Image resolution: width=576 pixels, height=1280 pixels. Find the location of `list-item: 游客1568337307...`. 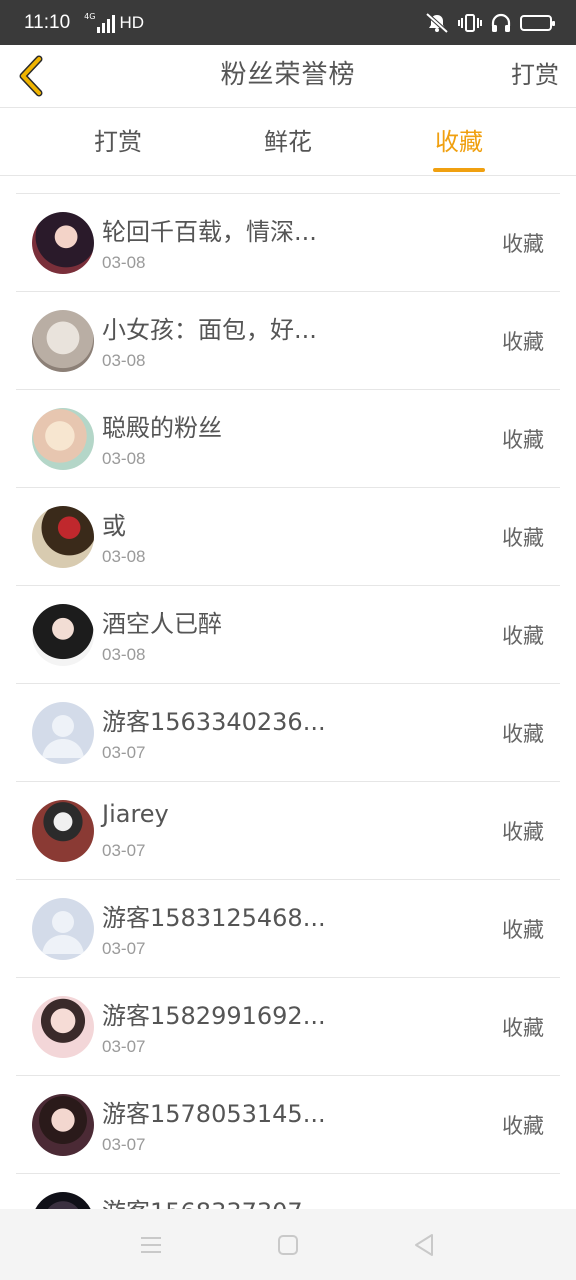

list-item: 游客1568337307... is located at coordinates (288, 1191).